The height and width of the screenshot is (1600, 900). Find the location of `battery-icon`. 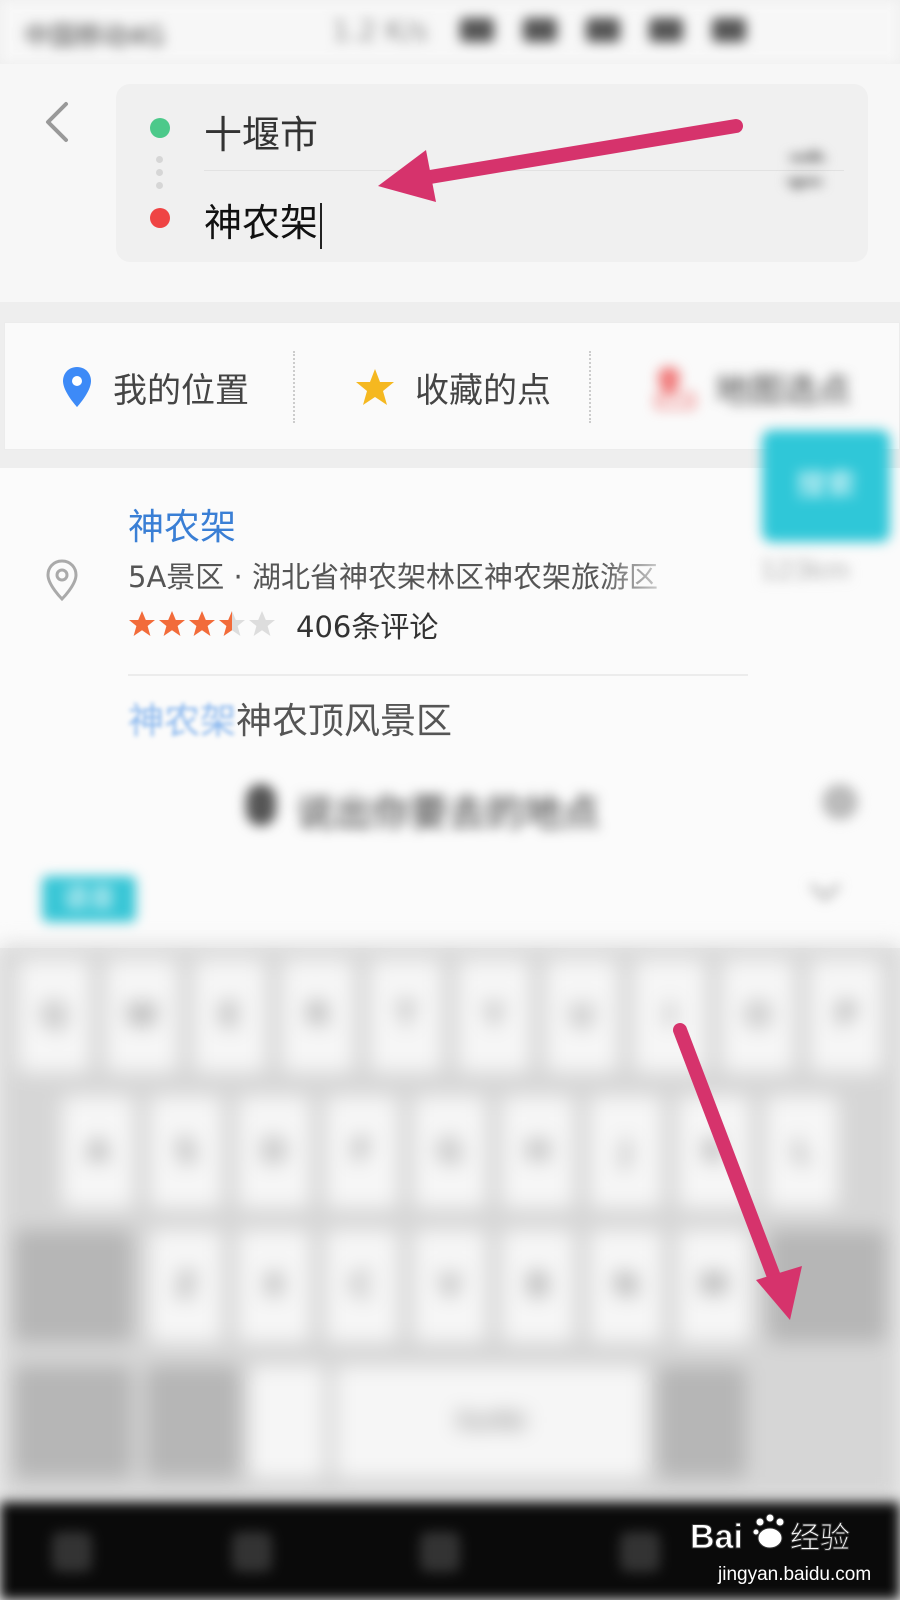

battery-icon is located at coordinates (729, 30).